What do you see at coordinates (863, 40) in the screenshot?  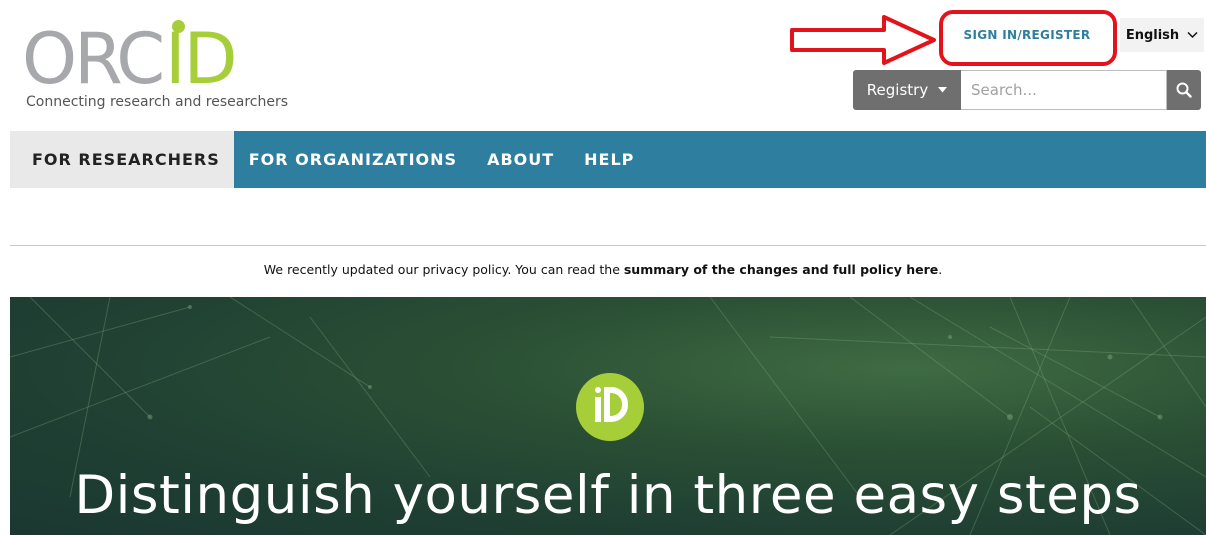 I see `annotation-arrow-icon` at bounding box center [863, 40].